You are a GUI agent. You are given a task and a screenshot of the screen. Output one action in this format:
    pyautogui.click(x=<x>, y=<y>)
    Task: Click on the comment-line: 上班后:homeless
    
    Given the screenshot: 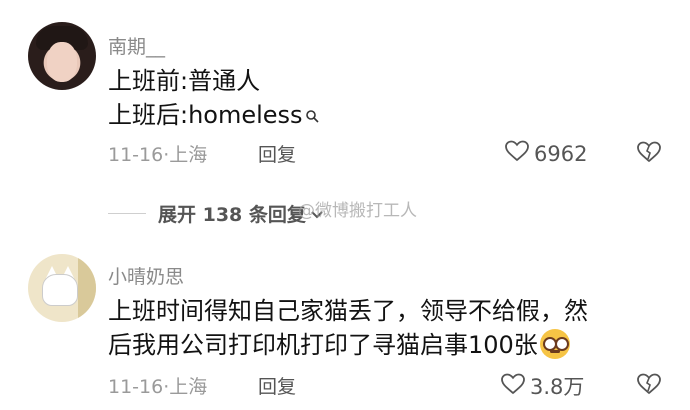 What is the action you would take?
    pyautogui.click(x=205, y=115)
    